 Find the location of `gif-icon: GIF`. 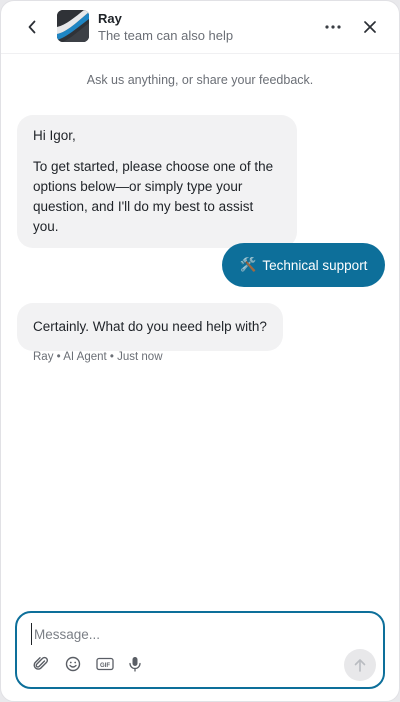

gif-icon: GIF is located at coordinates (105, 664).